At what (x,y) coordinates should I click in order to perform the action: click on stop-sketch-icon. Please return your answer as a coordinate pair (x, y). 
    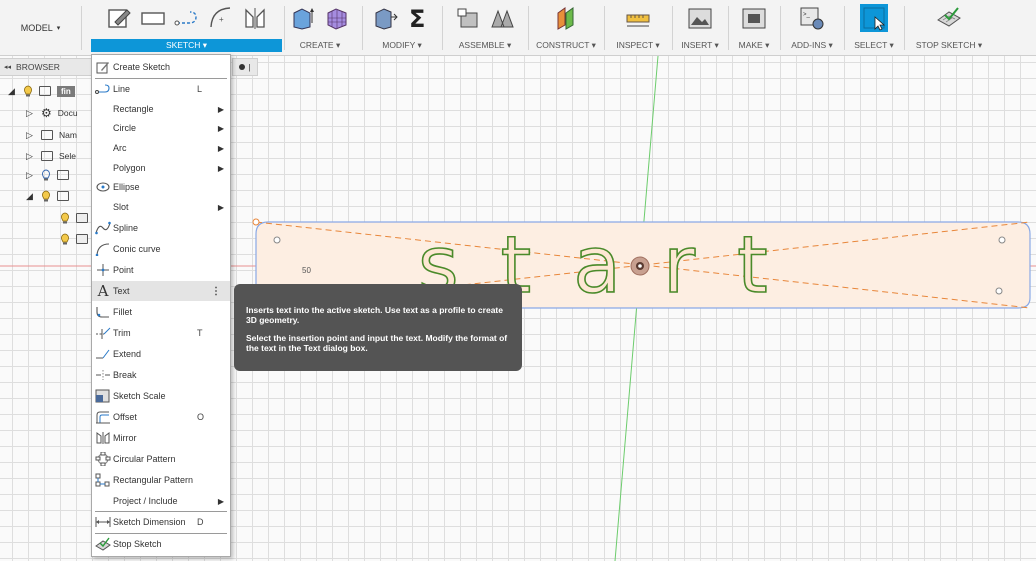
    Looking at the image, I should click on (949, 18).